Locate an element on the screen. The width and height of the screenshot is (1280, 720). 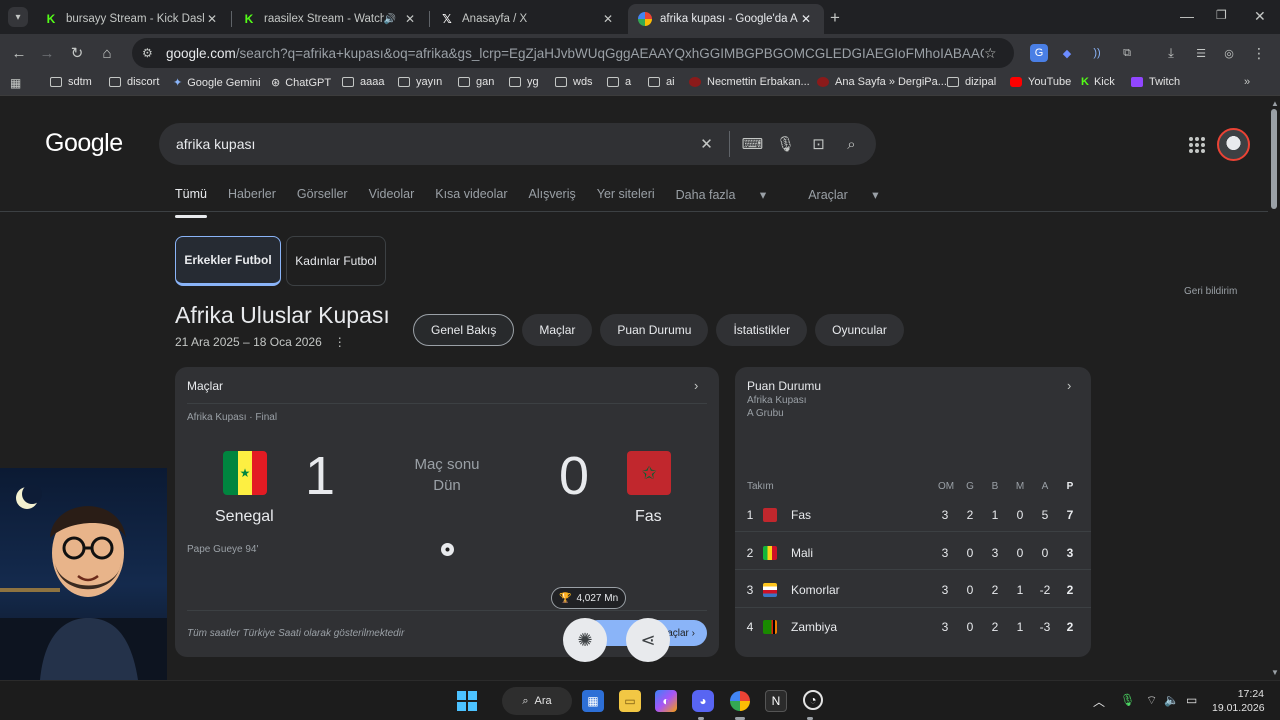
window-close-icon: ✕ is located at coordinates (1260, 16).